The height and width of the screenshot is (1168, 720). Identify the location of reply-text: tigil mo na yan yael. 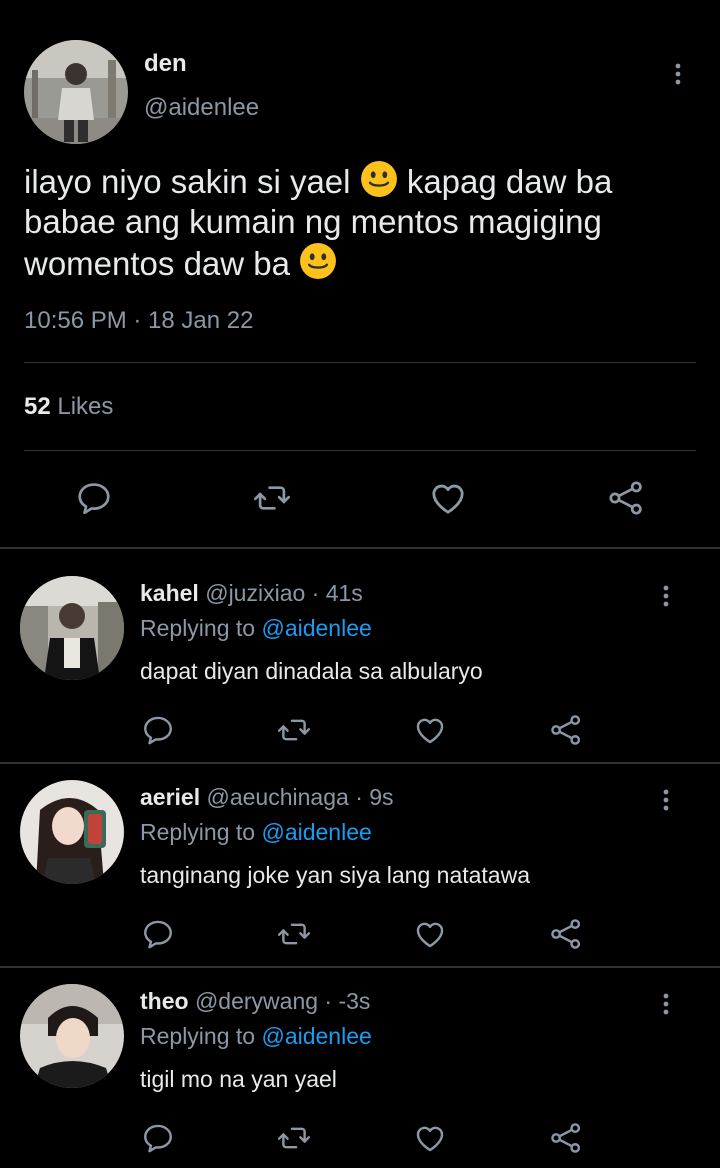
(238, 1079).